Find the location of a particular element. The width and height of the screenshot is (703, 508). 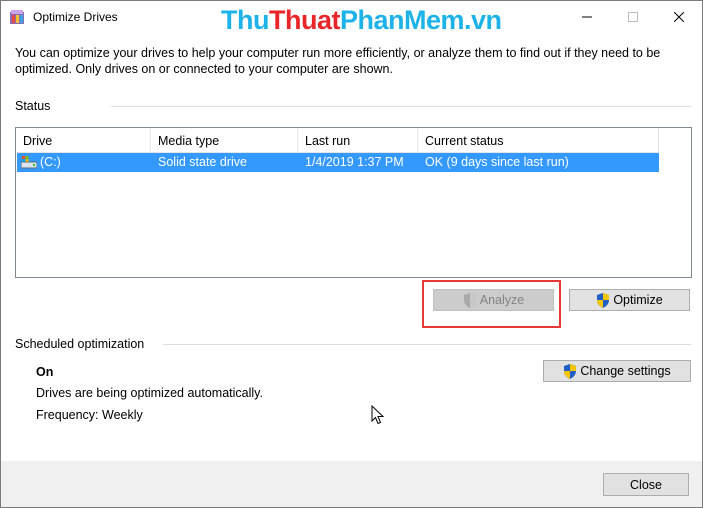

media-type-cell: Solid state drive is located at coordinates (202, 162).